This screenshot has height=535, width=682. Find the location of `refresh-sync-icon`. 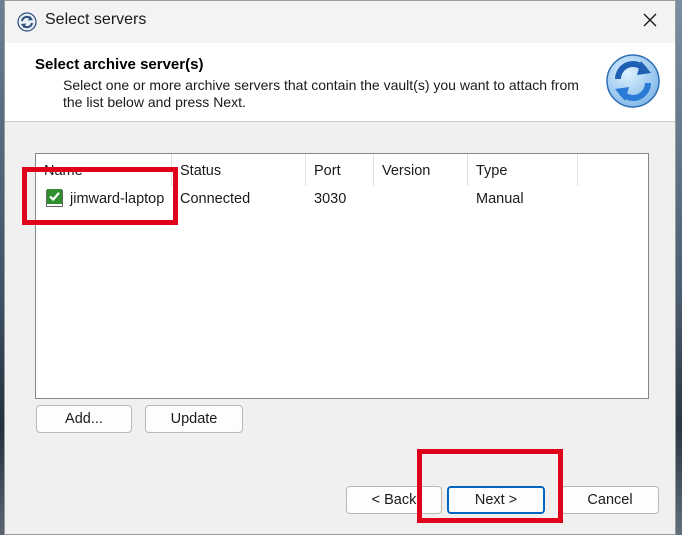

refresh-sync-icon is located at coordinates (633, 81).